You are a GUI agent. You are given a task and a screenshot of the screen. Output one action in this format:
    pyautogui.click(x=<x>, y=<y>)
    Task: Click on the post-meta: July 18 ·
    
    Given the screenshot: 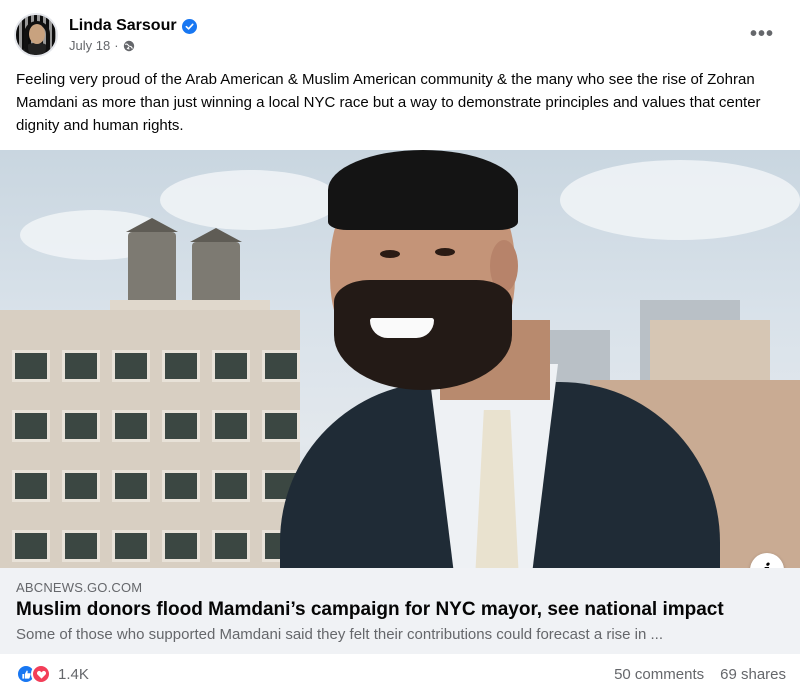 What is the action you would take?
    pyautogui.click(x=133, y=45)
    